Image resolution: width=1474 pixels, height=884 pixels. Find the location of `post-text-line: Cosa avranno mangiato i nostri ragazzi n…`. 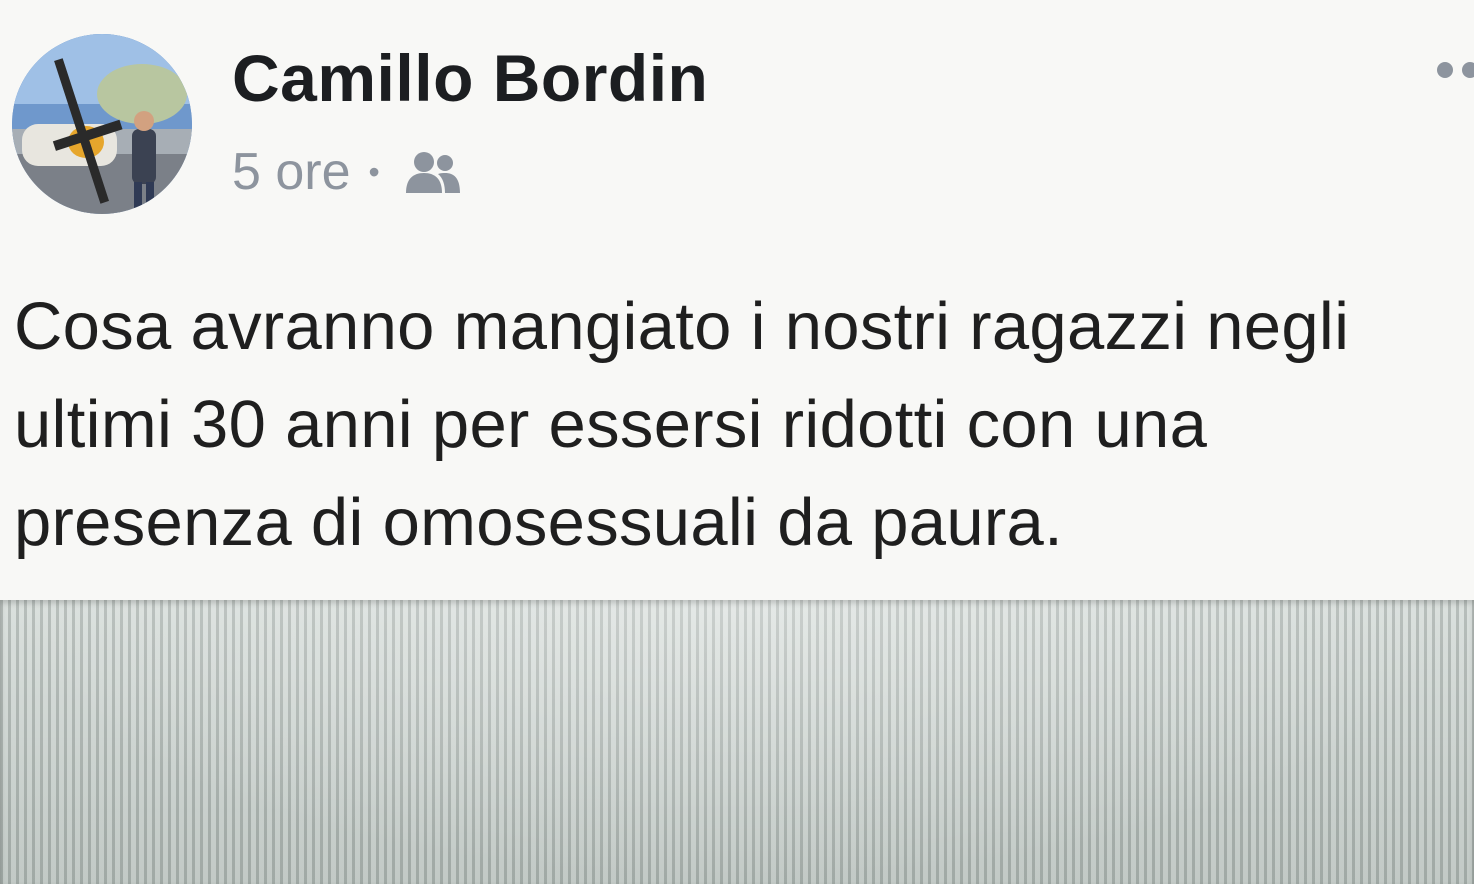

post-text-line: Cosa avranno mangiato i nostri ragazzi n… is located at coordinates (682, 326).